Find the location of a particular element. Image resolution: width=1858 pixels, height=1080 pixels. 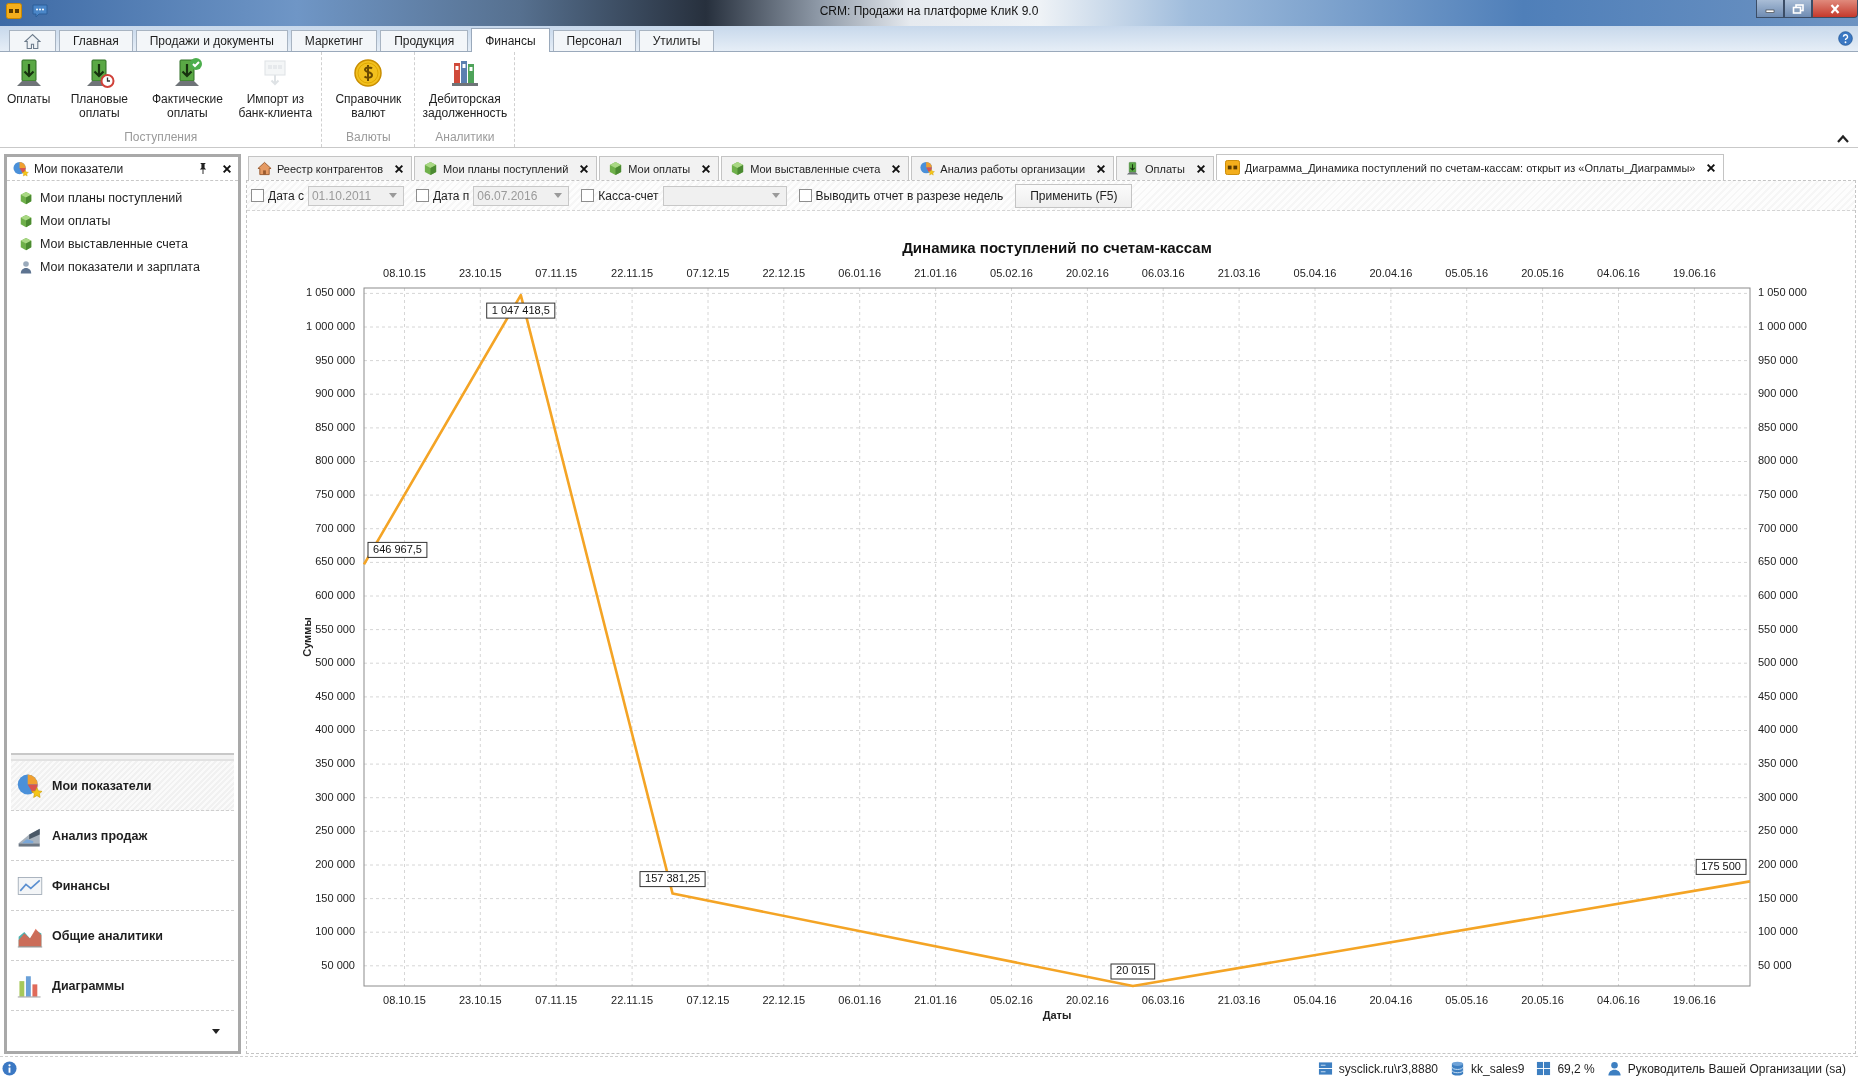

ribbon-tab: Утилиты is located at coordinates (676, 40).